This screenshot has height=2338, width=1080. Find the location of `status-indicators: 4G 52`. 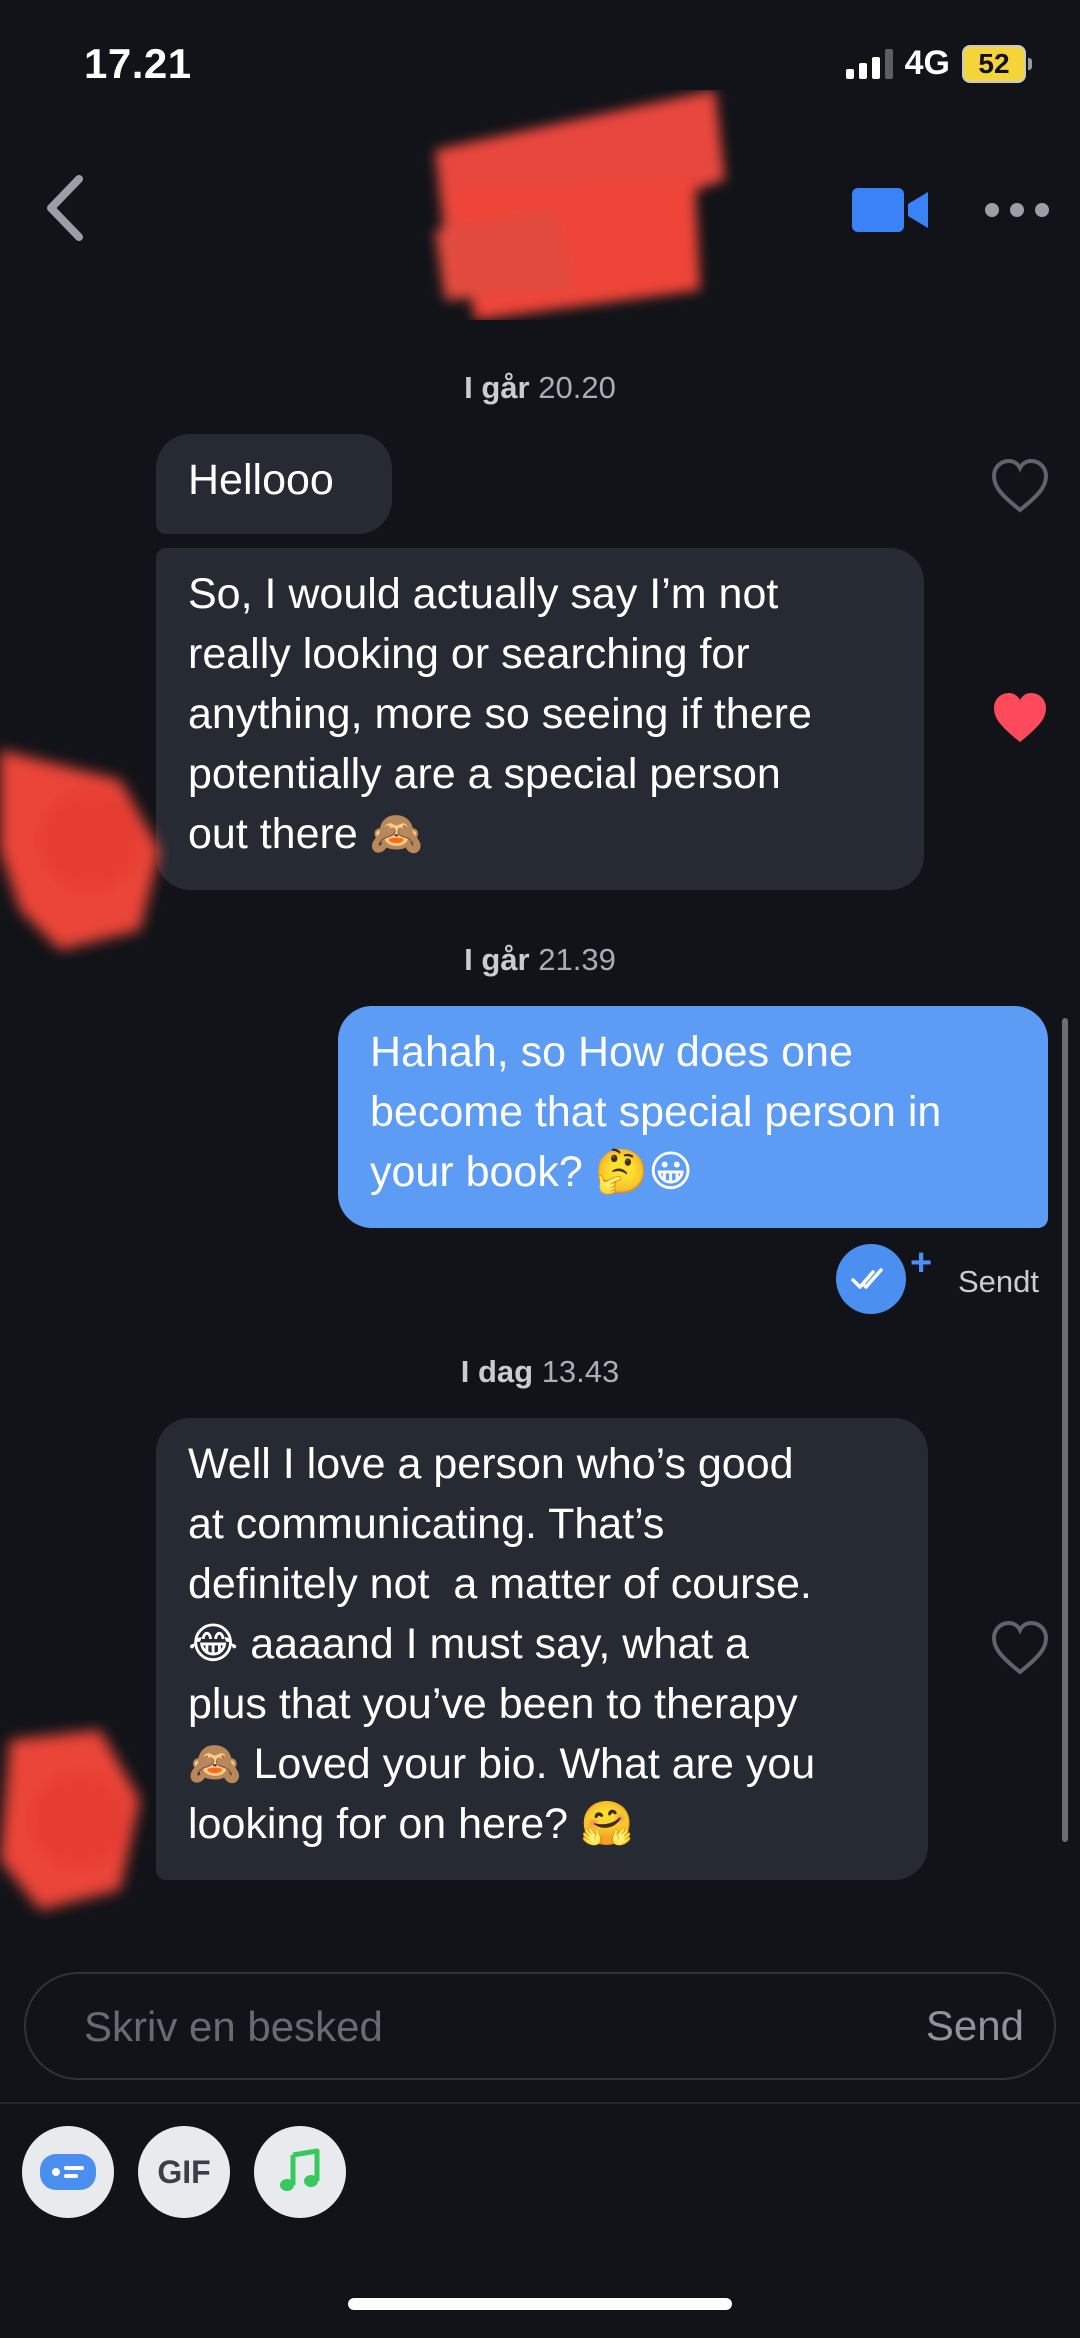

status-indicators: 4G 52 is located at coordinates (938, 63).